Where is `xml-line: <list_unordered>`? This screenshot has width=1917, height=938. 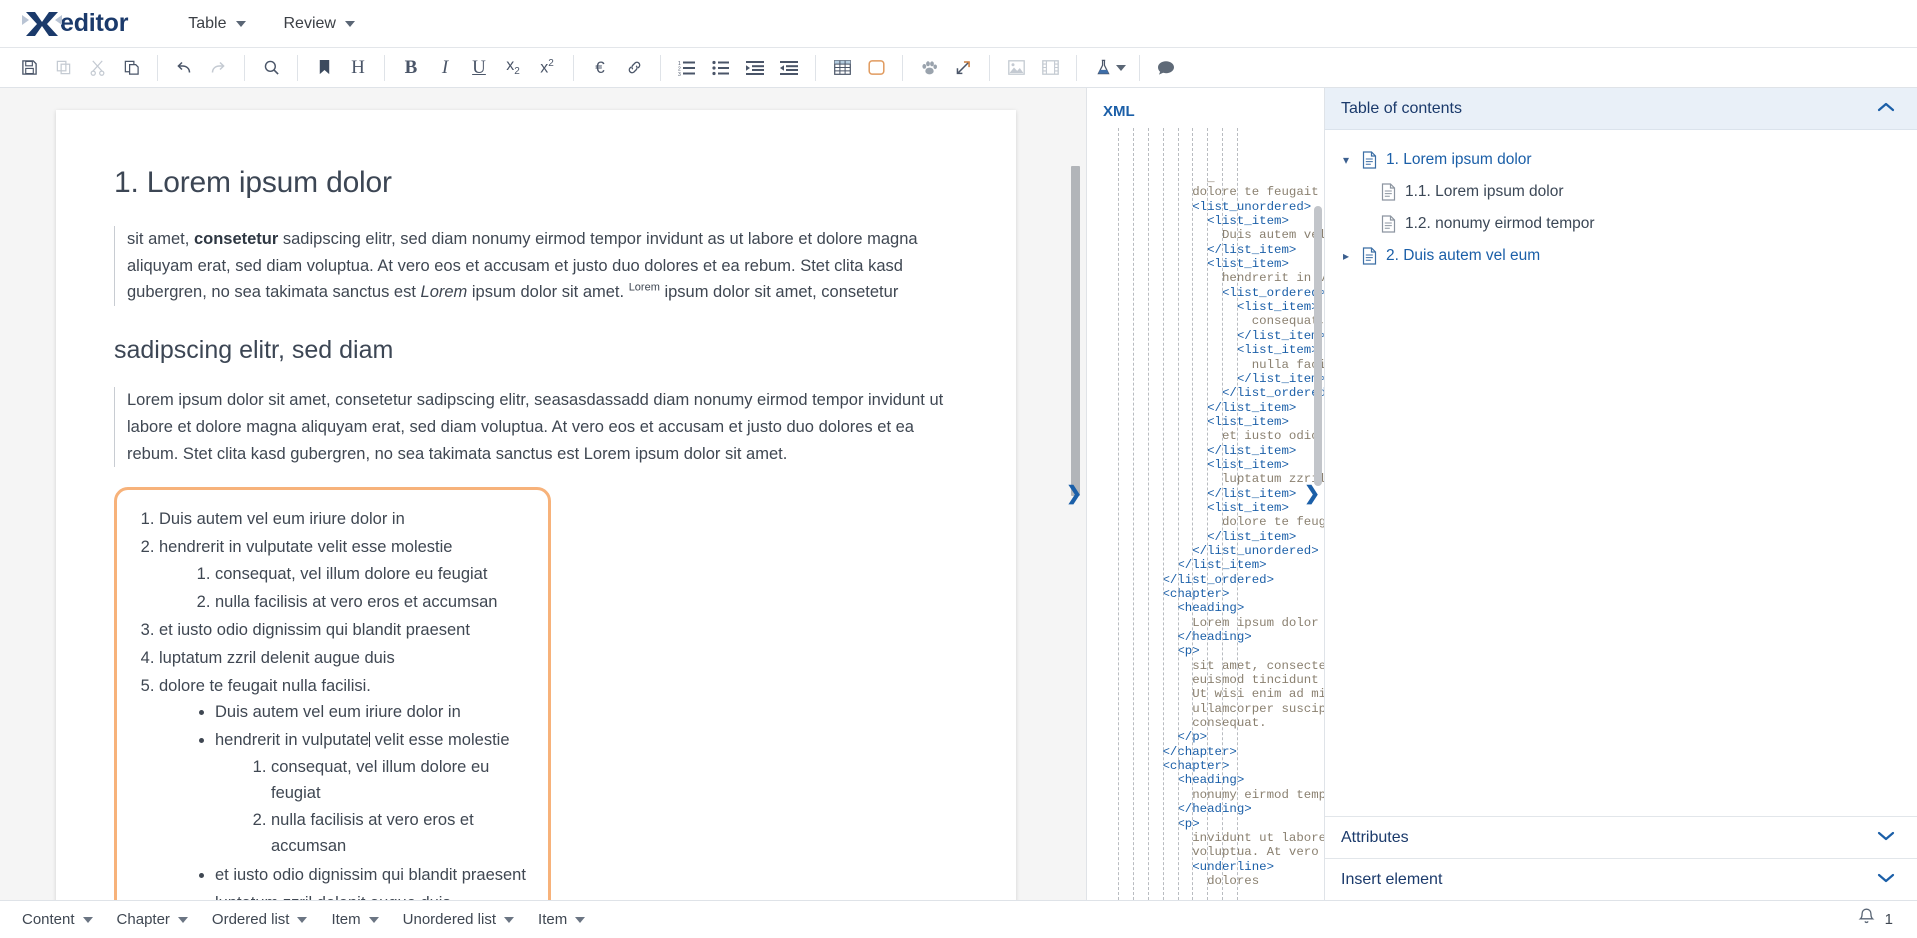 xml-line: <list_unordered> is located at coordinates (1213, 207).